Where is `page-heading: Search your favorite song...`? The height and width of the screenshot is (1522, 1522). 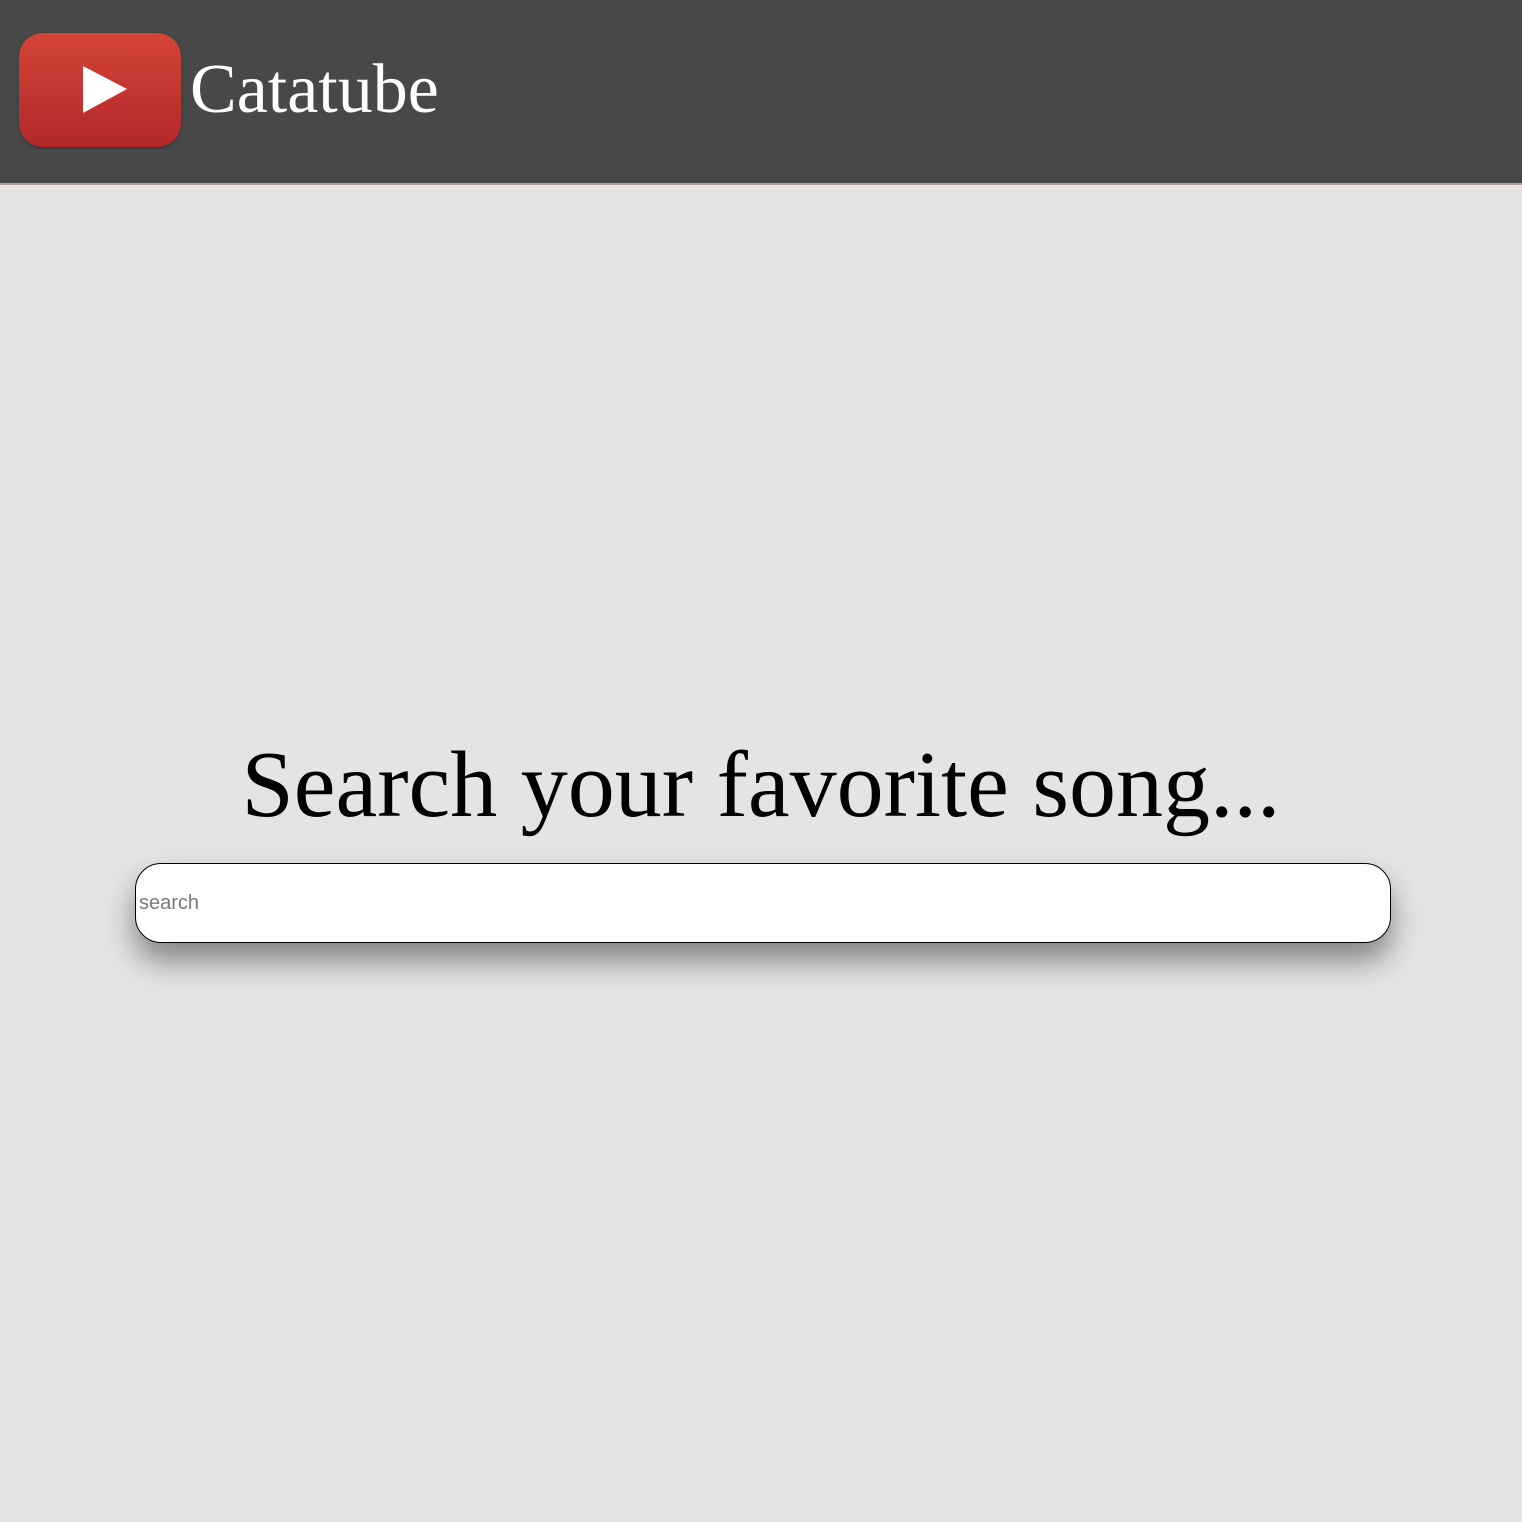
page-heading: Search your favorite song... is located at coordinates (761, 785).